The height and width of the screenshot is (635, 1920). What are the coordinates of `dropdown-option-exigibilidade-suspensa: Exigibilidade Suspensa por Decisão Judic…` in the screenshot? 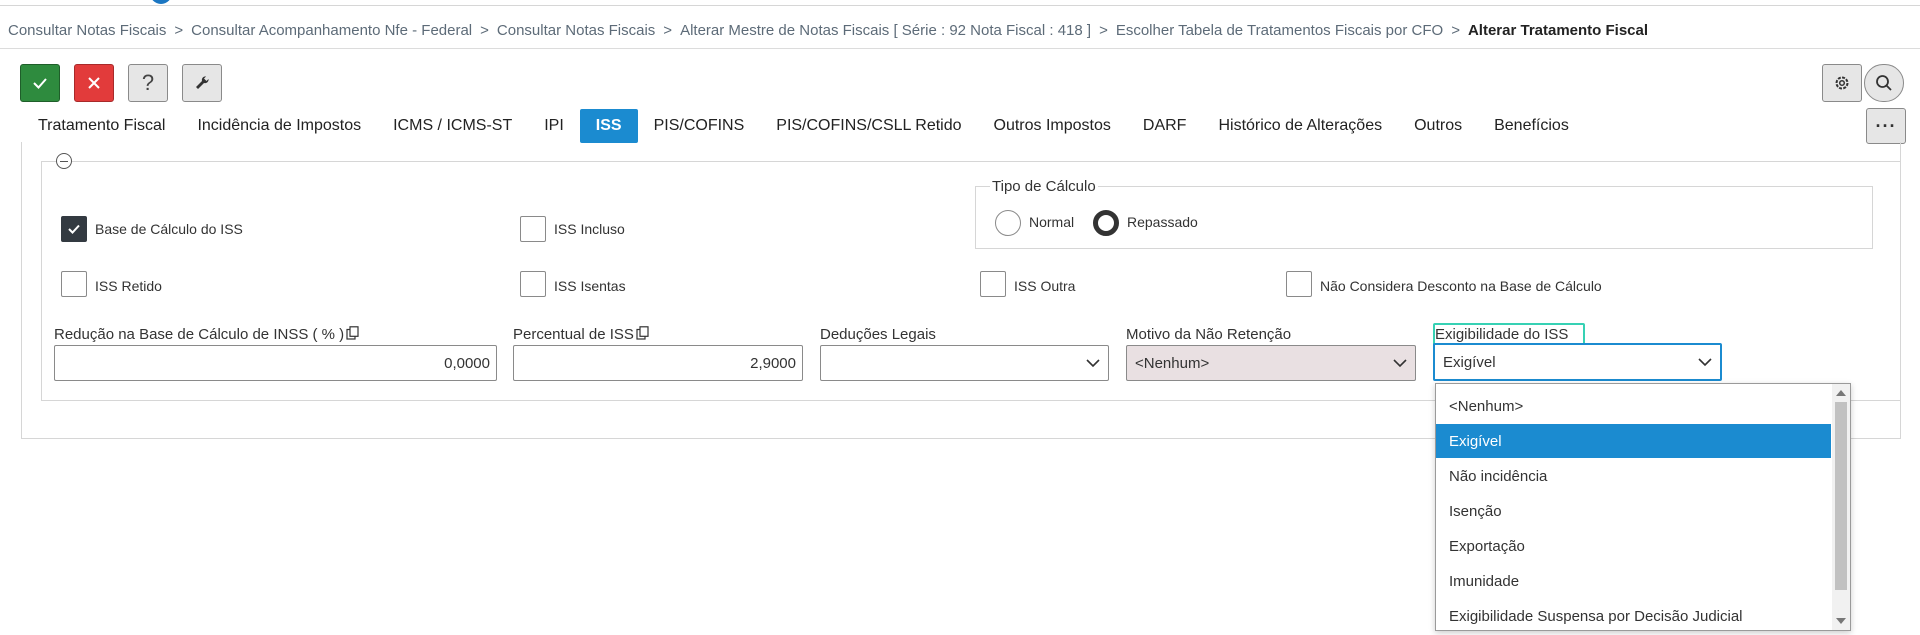 It's located at (1633, 614).